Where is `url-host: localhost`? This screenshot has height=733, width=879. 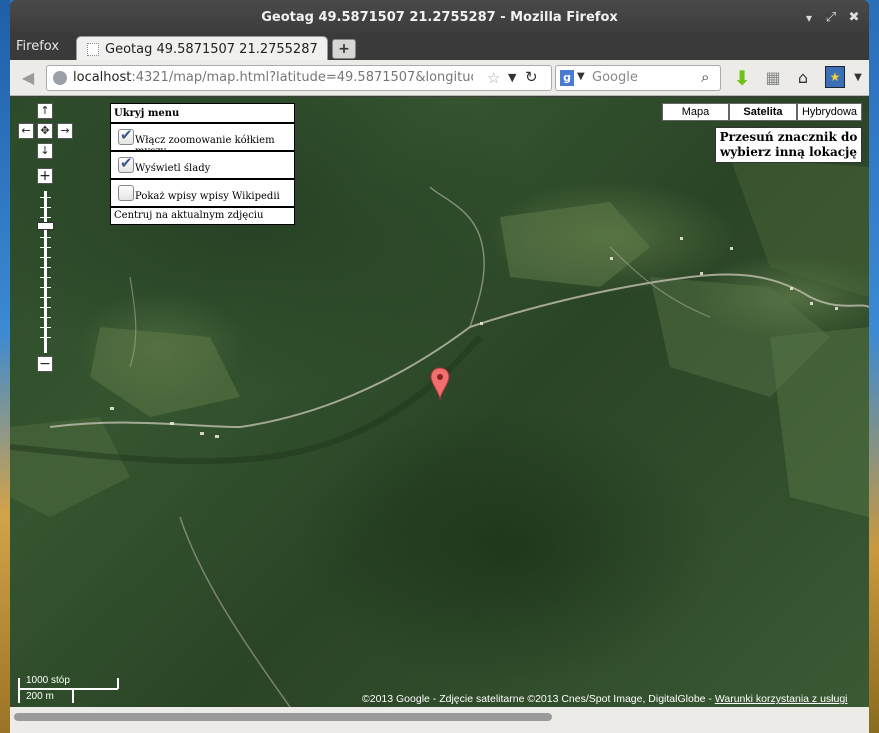 url-host: localhost is located at coordinates (102, 77).